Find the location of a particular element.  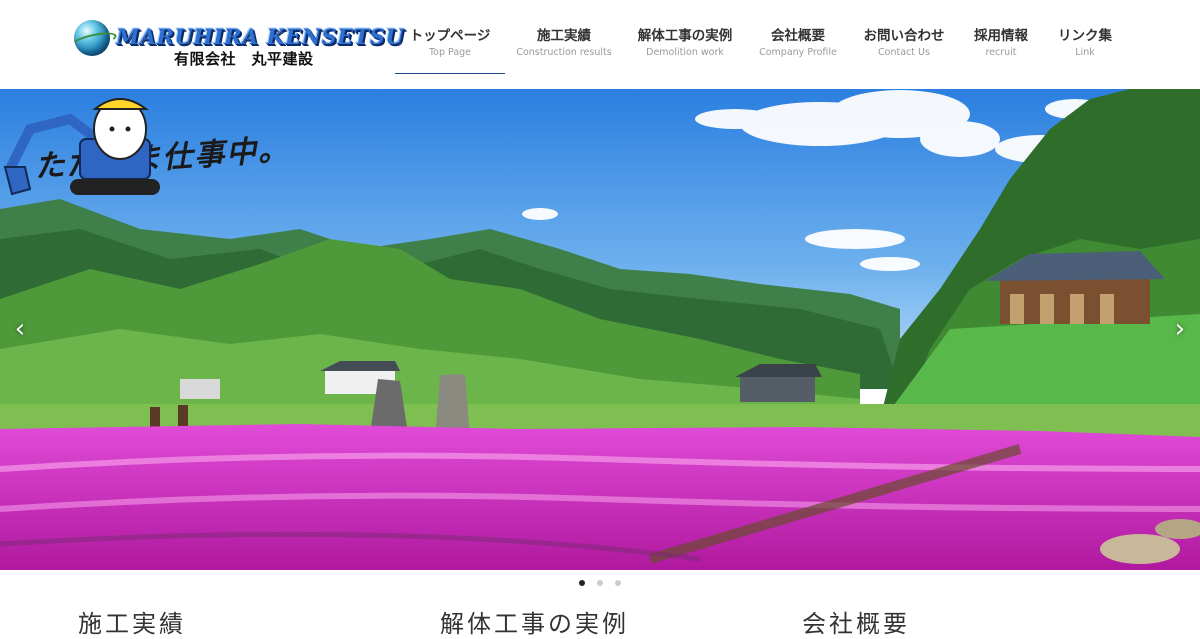

content-sections: 施工実績 解体工事の実例 会社概要 is located at coordinates (600, 621).